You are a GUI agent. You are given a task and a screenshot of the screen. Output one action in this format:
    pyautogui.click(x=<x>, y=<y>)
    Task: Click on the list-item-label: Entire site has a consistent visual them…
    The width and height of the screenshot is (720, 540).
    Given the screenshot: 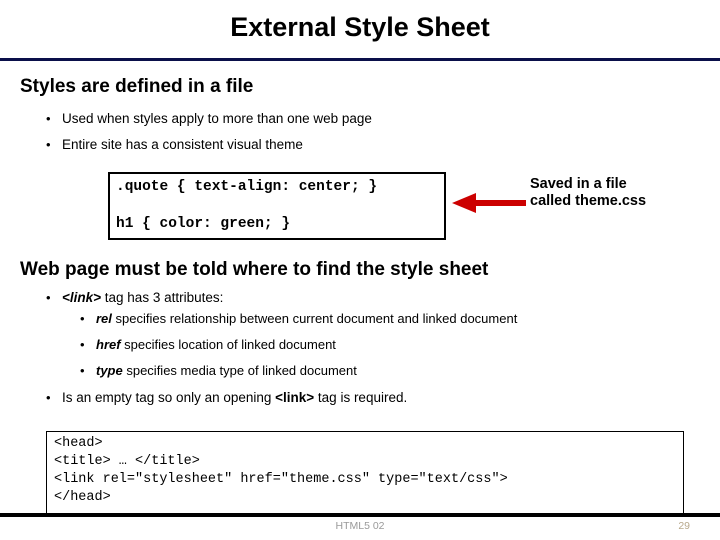 What is the action you would take?
    pyautogui.click(x=182, y=144)
    